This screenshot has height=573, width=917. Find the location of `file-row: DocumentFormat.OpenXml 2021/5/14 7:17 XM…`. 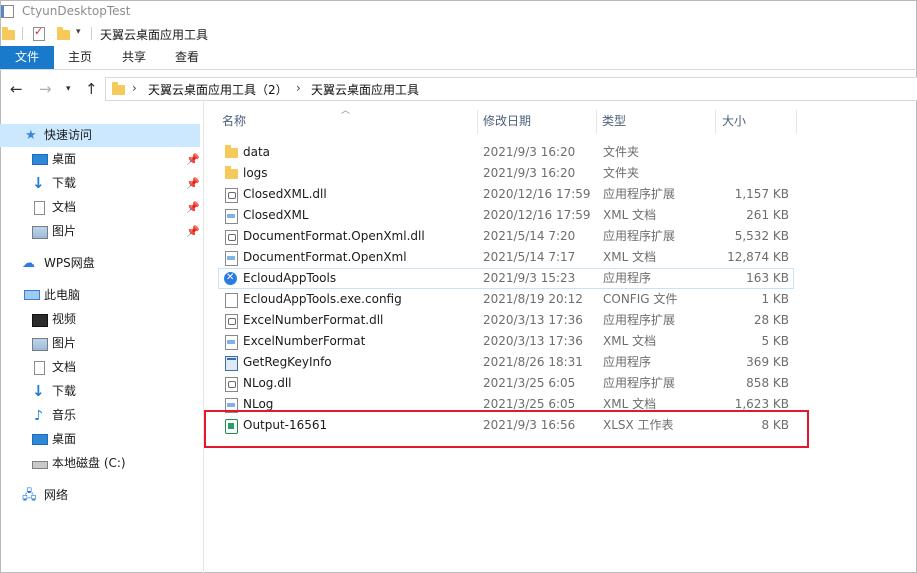

file-row: DocumentFormat.OpenXml 2021/5/14 7:17 XM… is located at coordinates (506, 257).